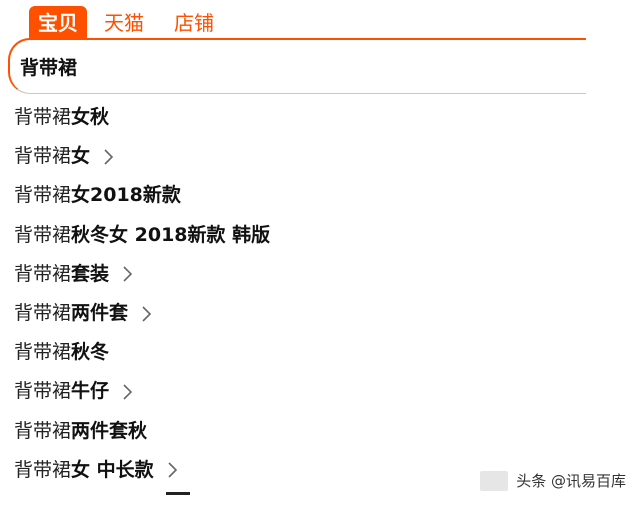 This screenshot has height=507, width=640. Describe the element at coordinates (90, 352) in the screenshot. I see `suggestion-keyword: 秋冬` at that location.